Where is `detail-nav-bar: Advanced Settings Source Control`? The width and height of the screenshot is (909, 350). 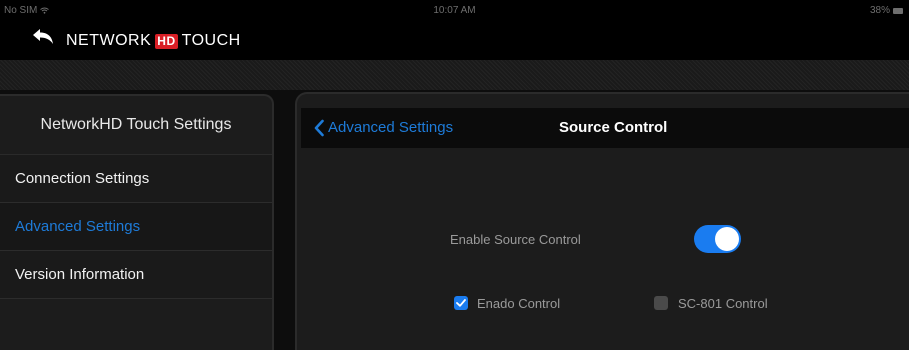 detail-nav-bar: Advanced Settings Source Control is located at coordinates (605, 128).